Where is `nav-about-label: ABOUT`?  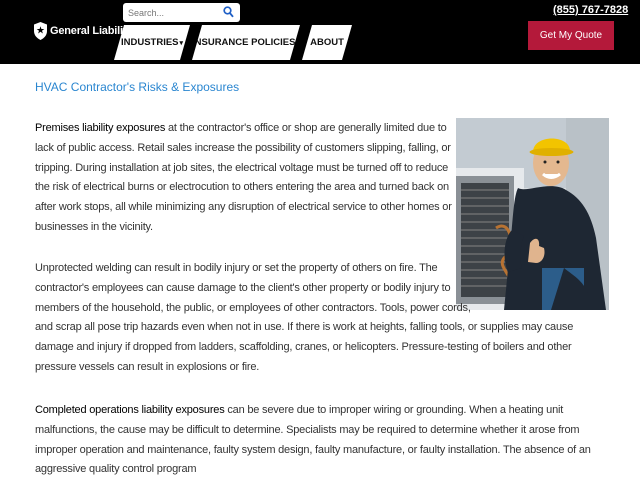
nav-about-label: ABOUT is located at coordinates (327, 42).